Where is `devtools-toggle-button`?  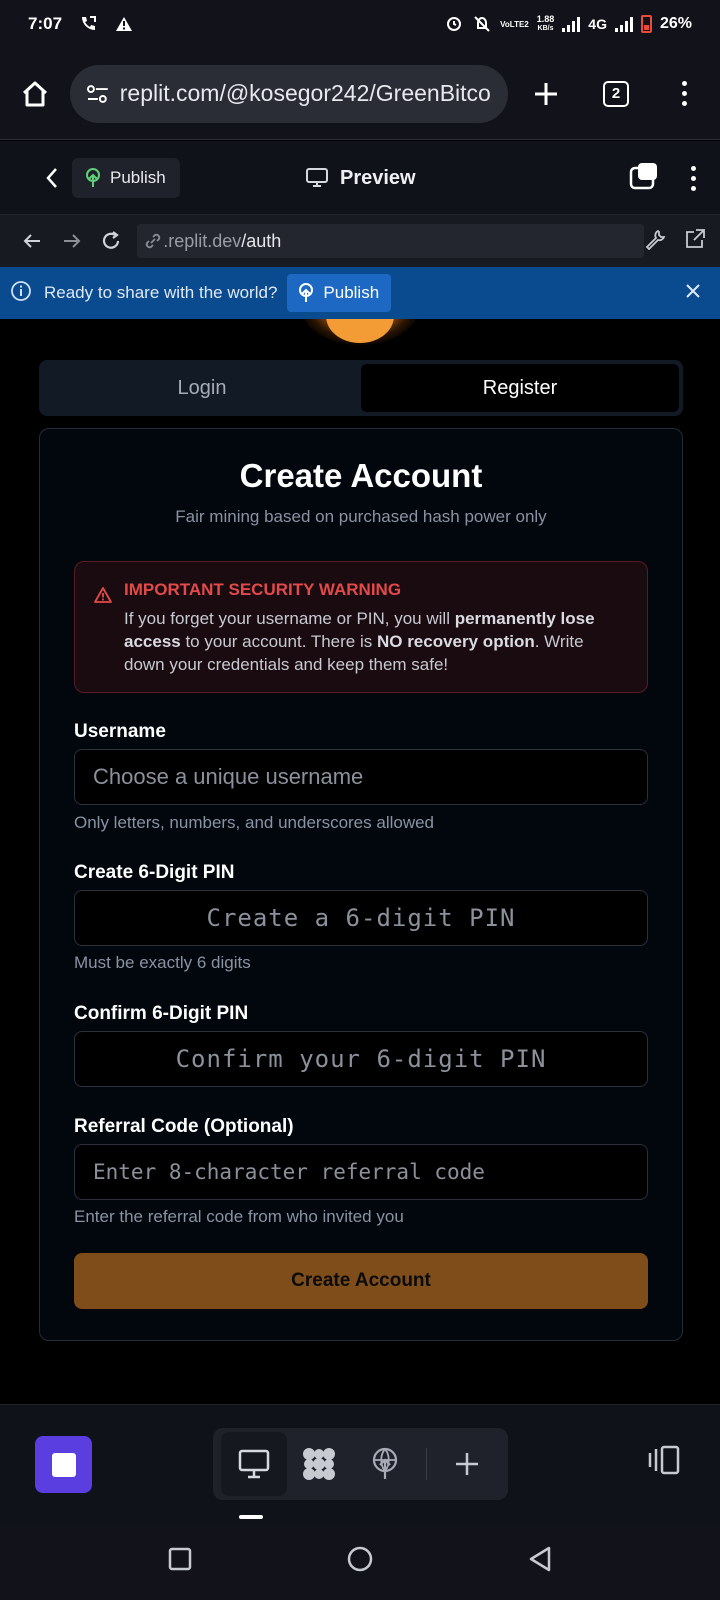 devtools-toggle-button is located at coordinates (644, 178).